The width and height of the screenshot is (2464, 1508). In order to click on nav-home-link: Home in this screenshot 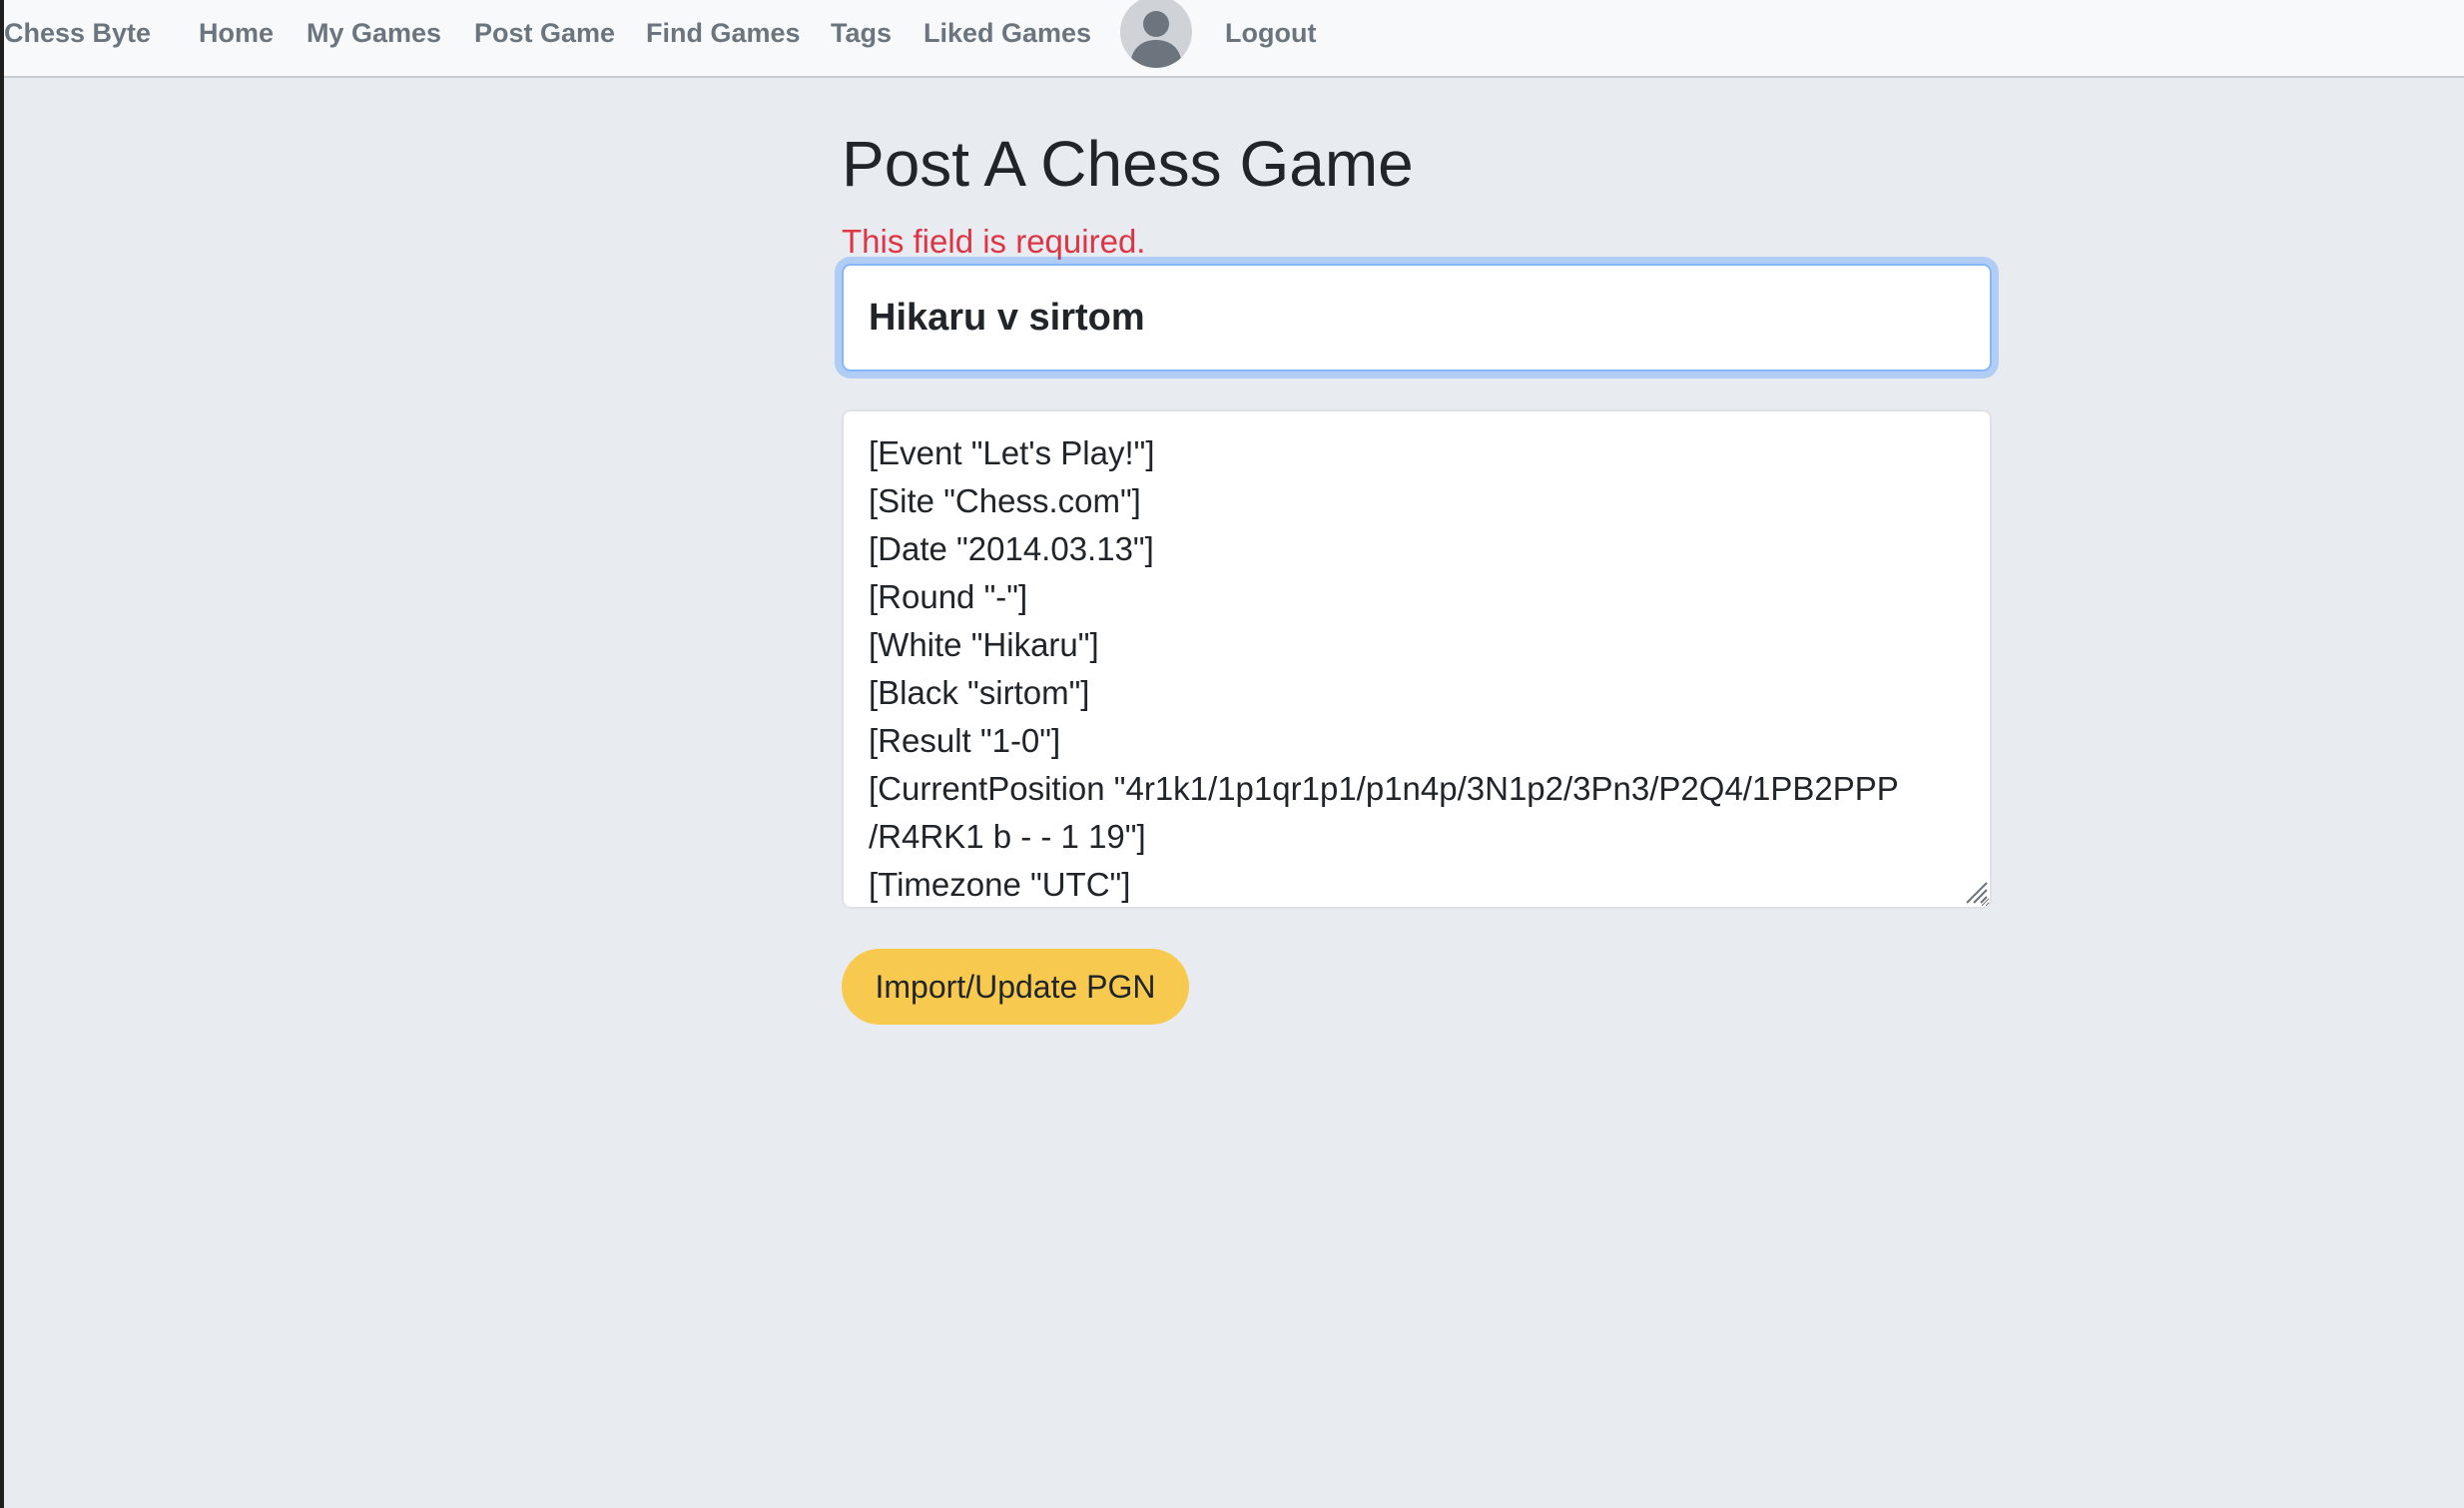, I will do `click(236, 33)`.